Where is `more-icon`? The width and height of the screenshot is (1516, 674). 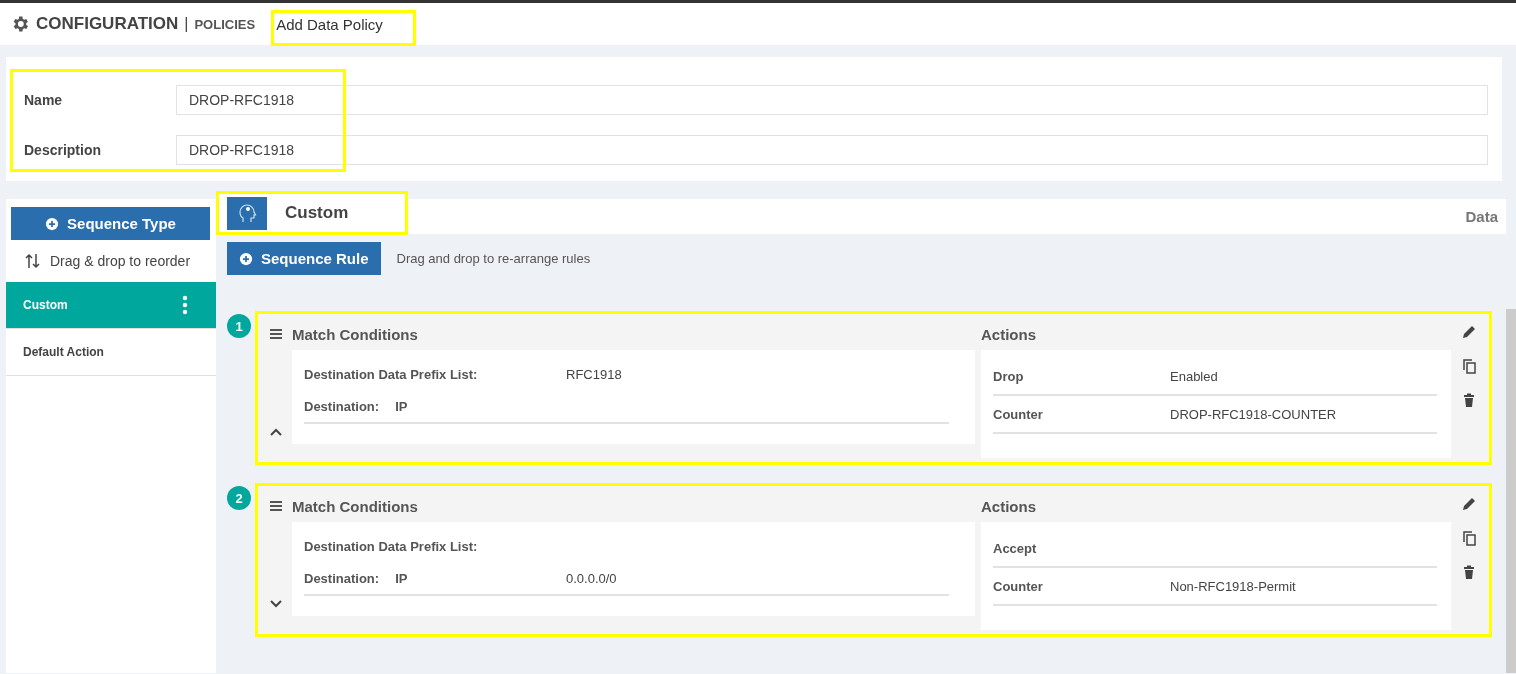 more-icon is located at coordinates (185, 305).